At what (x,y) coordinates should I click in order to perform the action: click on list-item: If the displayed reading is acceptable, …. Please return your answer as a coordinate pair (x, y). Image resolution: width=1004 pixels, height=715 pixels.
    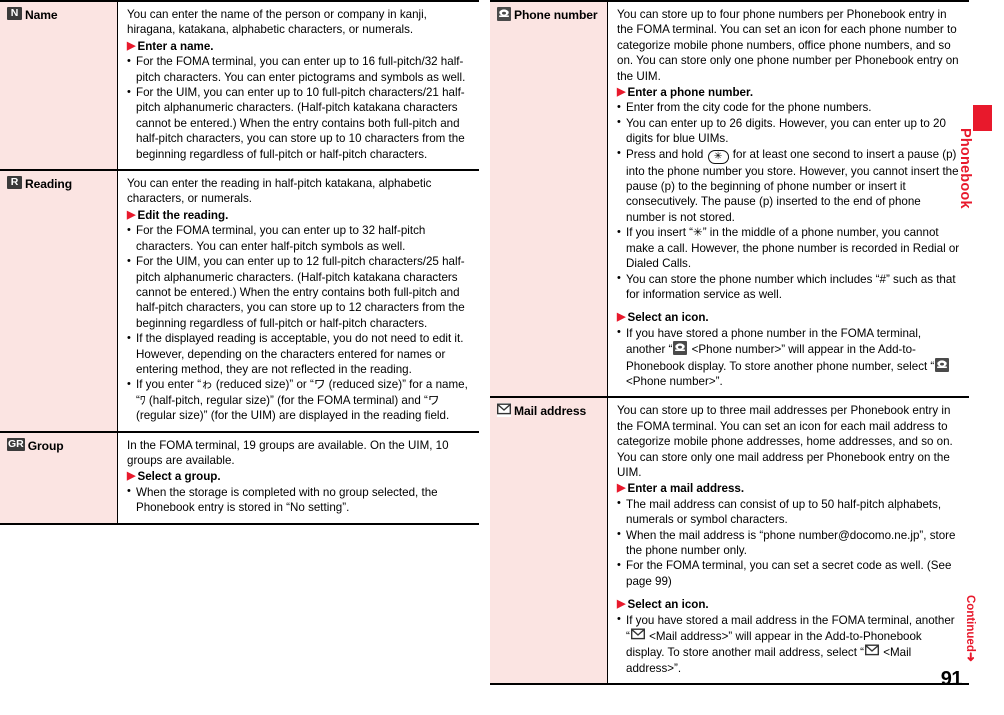
    Looking at the image, I should click on (299, 354).